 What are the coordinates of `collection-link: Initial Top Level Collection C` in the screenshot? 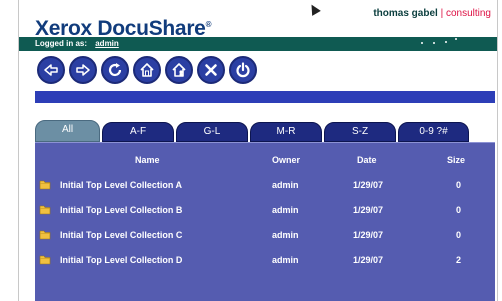 It's located at (121, 235).